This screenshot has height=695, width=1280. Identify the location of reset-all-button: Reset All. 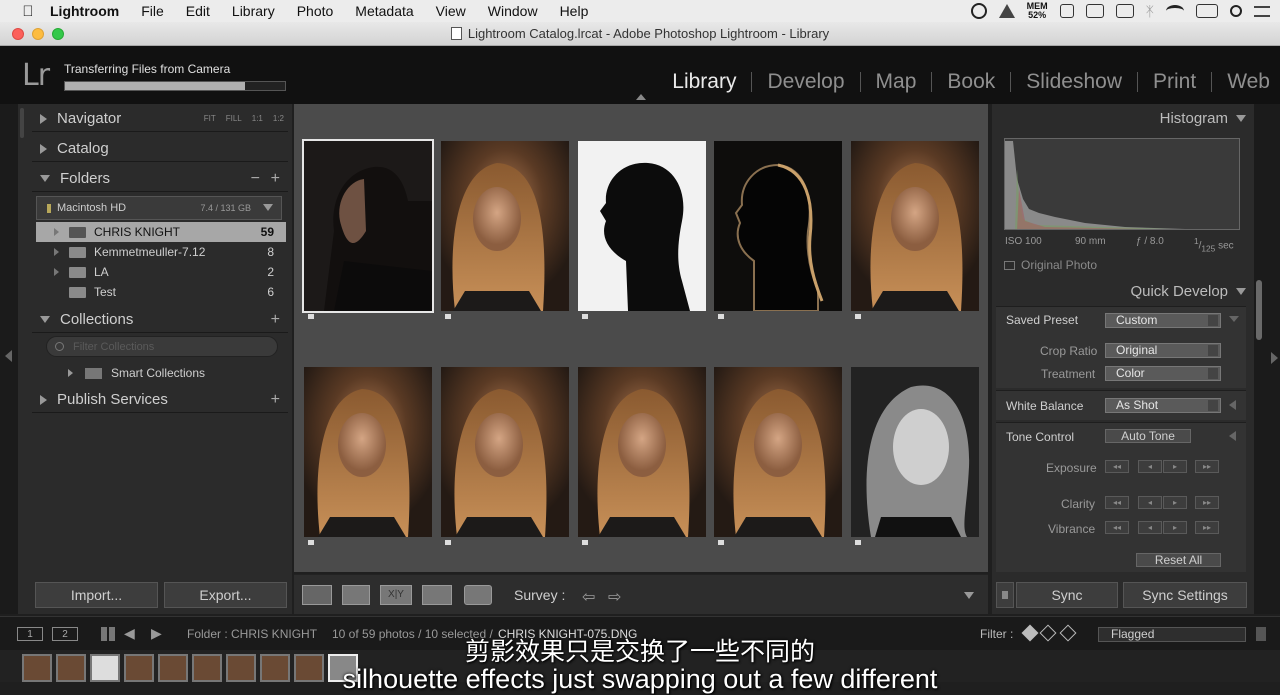
(1178, 560).